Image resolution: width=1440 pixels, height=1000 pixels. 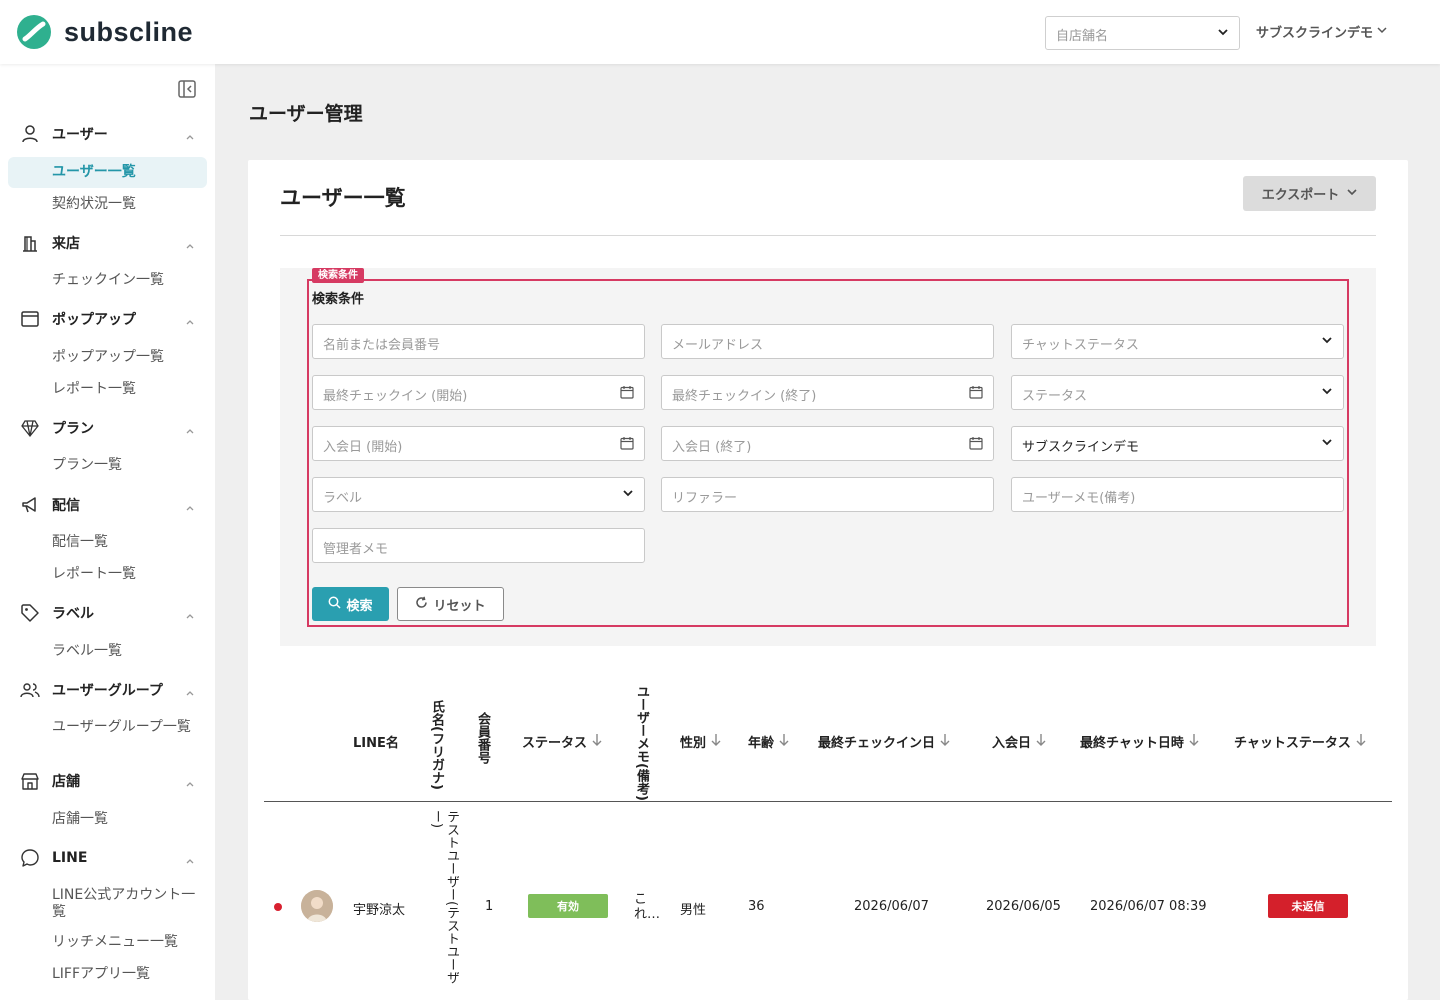 I want to click on reset-button: リセット, so click(x=450, y=604).